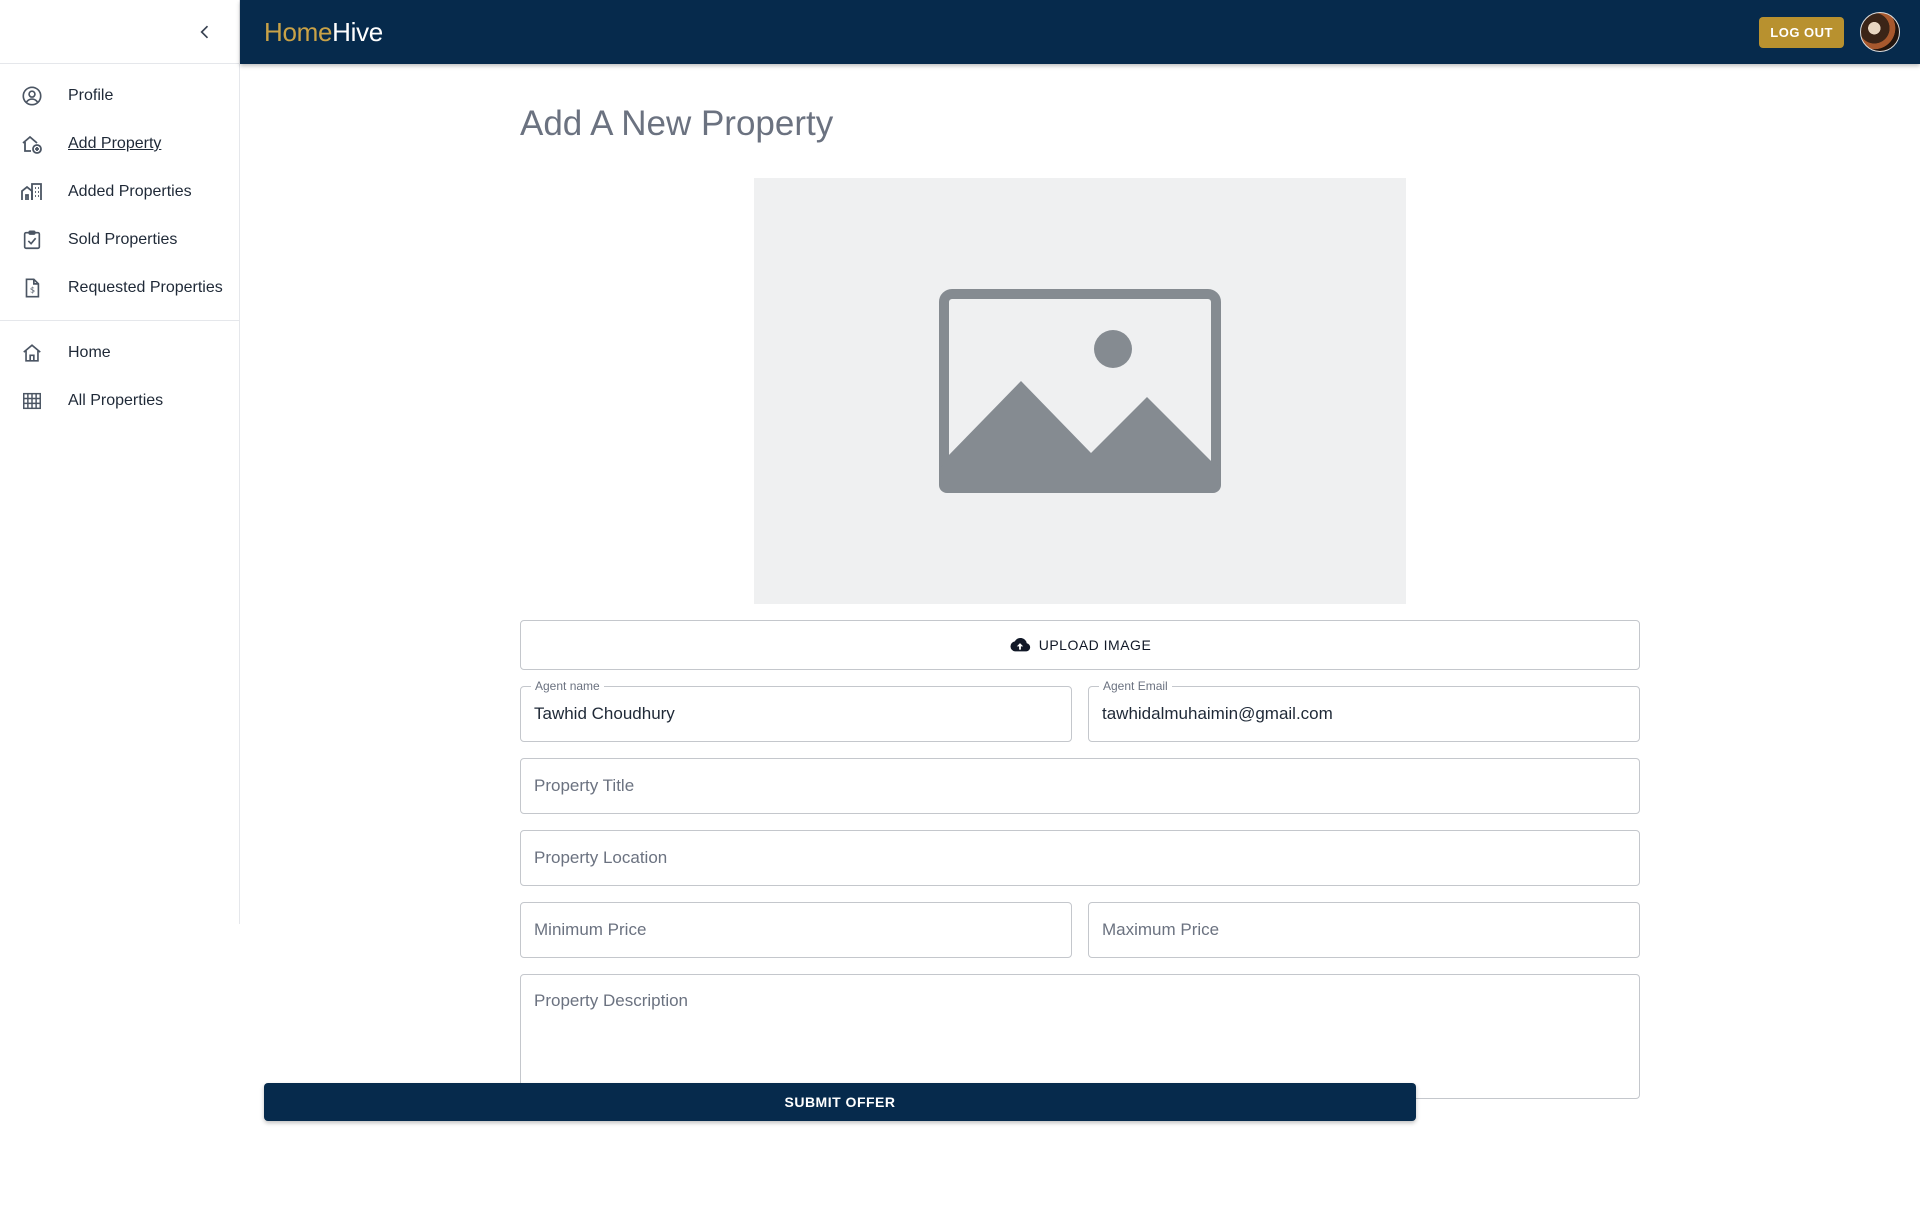  Describe the element at coordinates (91, 95) in the screenshot. I see `sidebar-item-label: Profile` at that location.